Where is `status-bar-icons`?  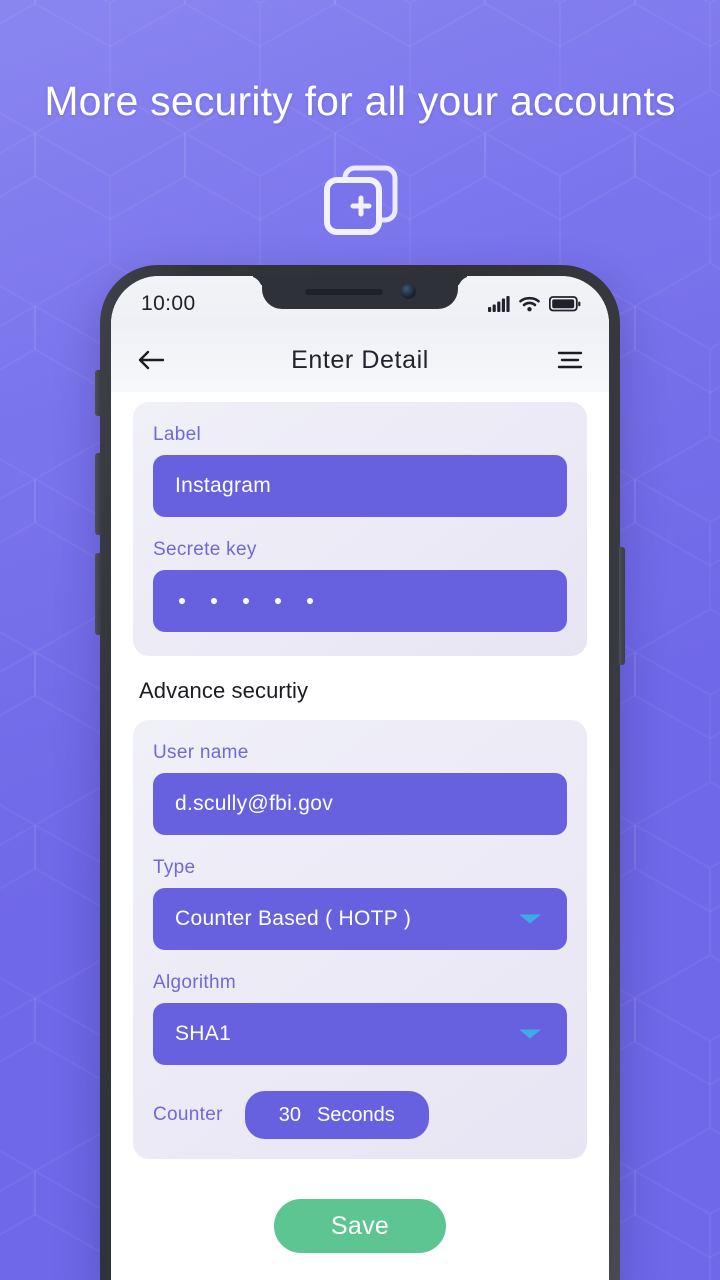
status-bar-icons is located at coordinates (537, 302).